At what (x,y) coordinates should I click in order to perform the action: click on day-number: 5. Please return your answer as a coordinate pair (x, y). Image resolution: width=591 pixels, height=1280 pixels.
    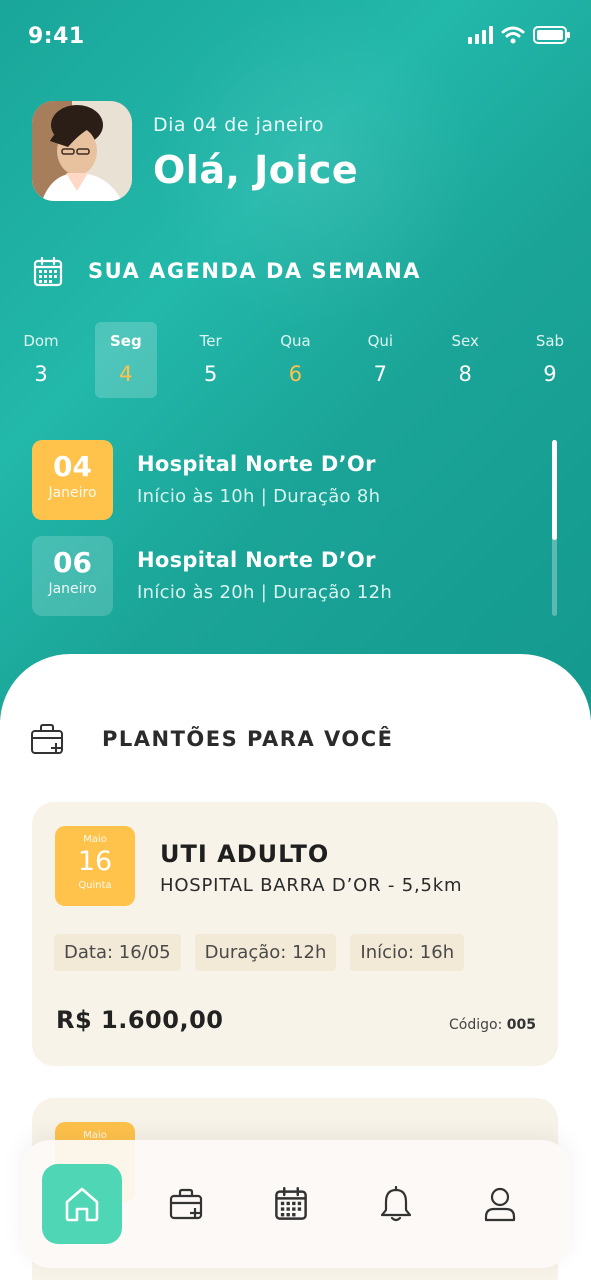
    Looking at the image, I should click on (210, 374).